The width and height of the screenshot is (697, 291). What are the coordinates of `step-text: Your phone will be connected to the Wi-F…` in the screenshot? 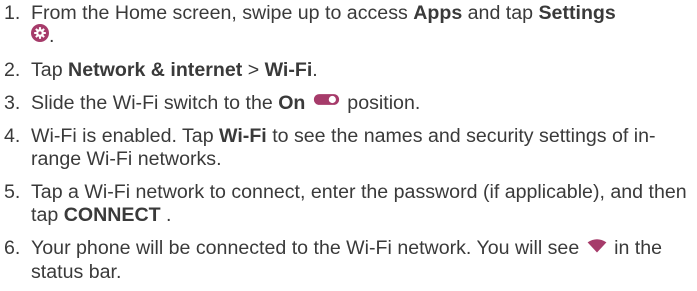 It's located at (308, 248).